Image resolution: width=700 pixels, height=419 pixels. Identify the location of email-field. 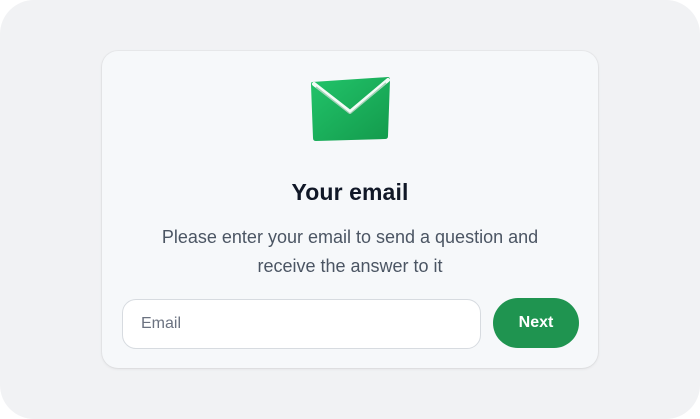
(301, 324).